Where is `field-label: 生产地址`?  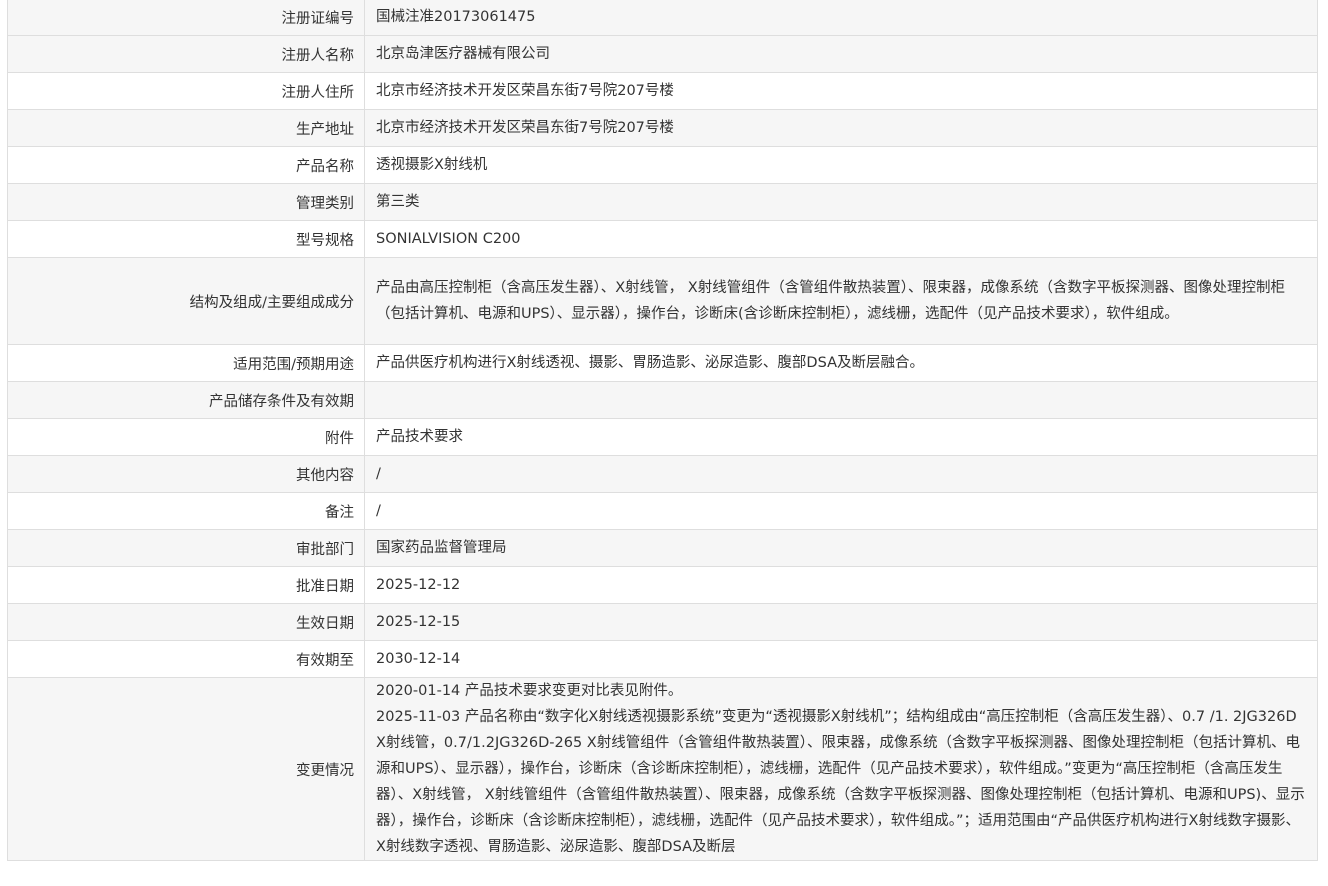 field-label: 生产地址 is located at coordinates (186, 128).